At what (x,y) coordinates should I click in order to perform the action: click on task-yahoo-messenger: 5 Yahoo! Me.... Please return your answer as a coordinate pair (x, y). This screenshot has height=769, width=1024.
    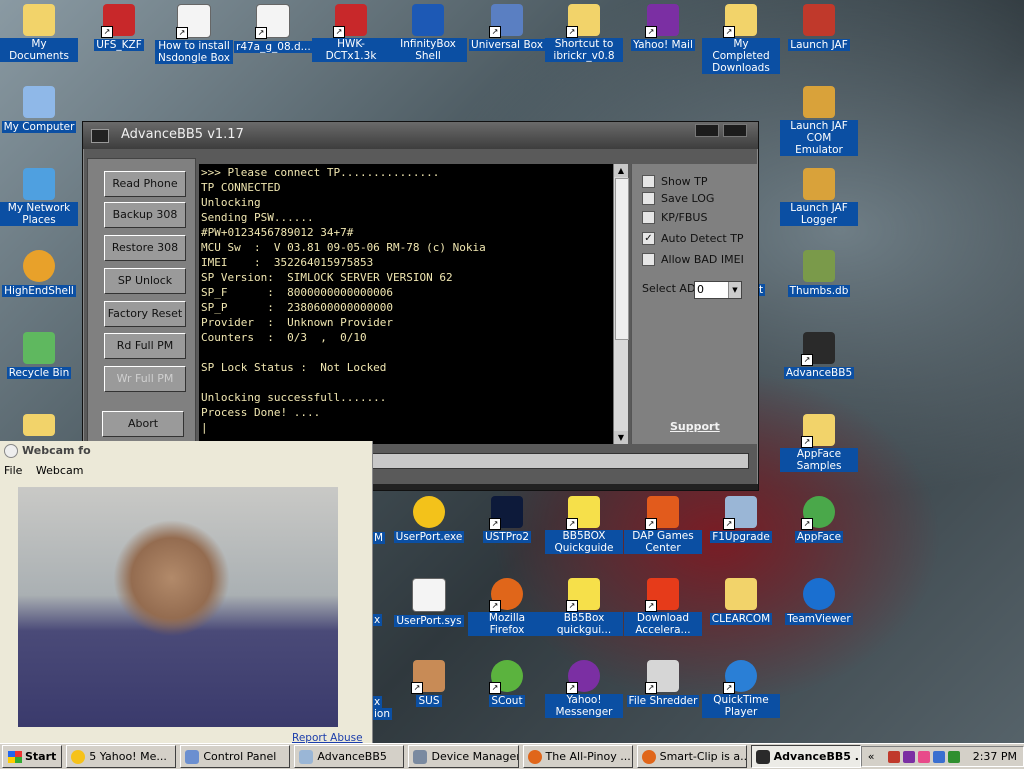
    Looking at the image, I should click on (121, 756).